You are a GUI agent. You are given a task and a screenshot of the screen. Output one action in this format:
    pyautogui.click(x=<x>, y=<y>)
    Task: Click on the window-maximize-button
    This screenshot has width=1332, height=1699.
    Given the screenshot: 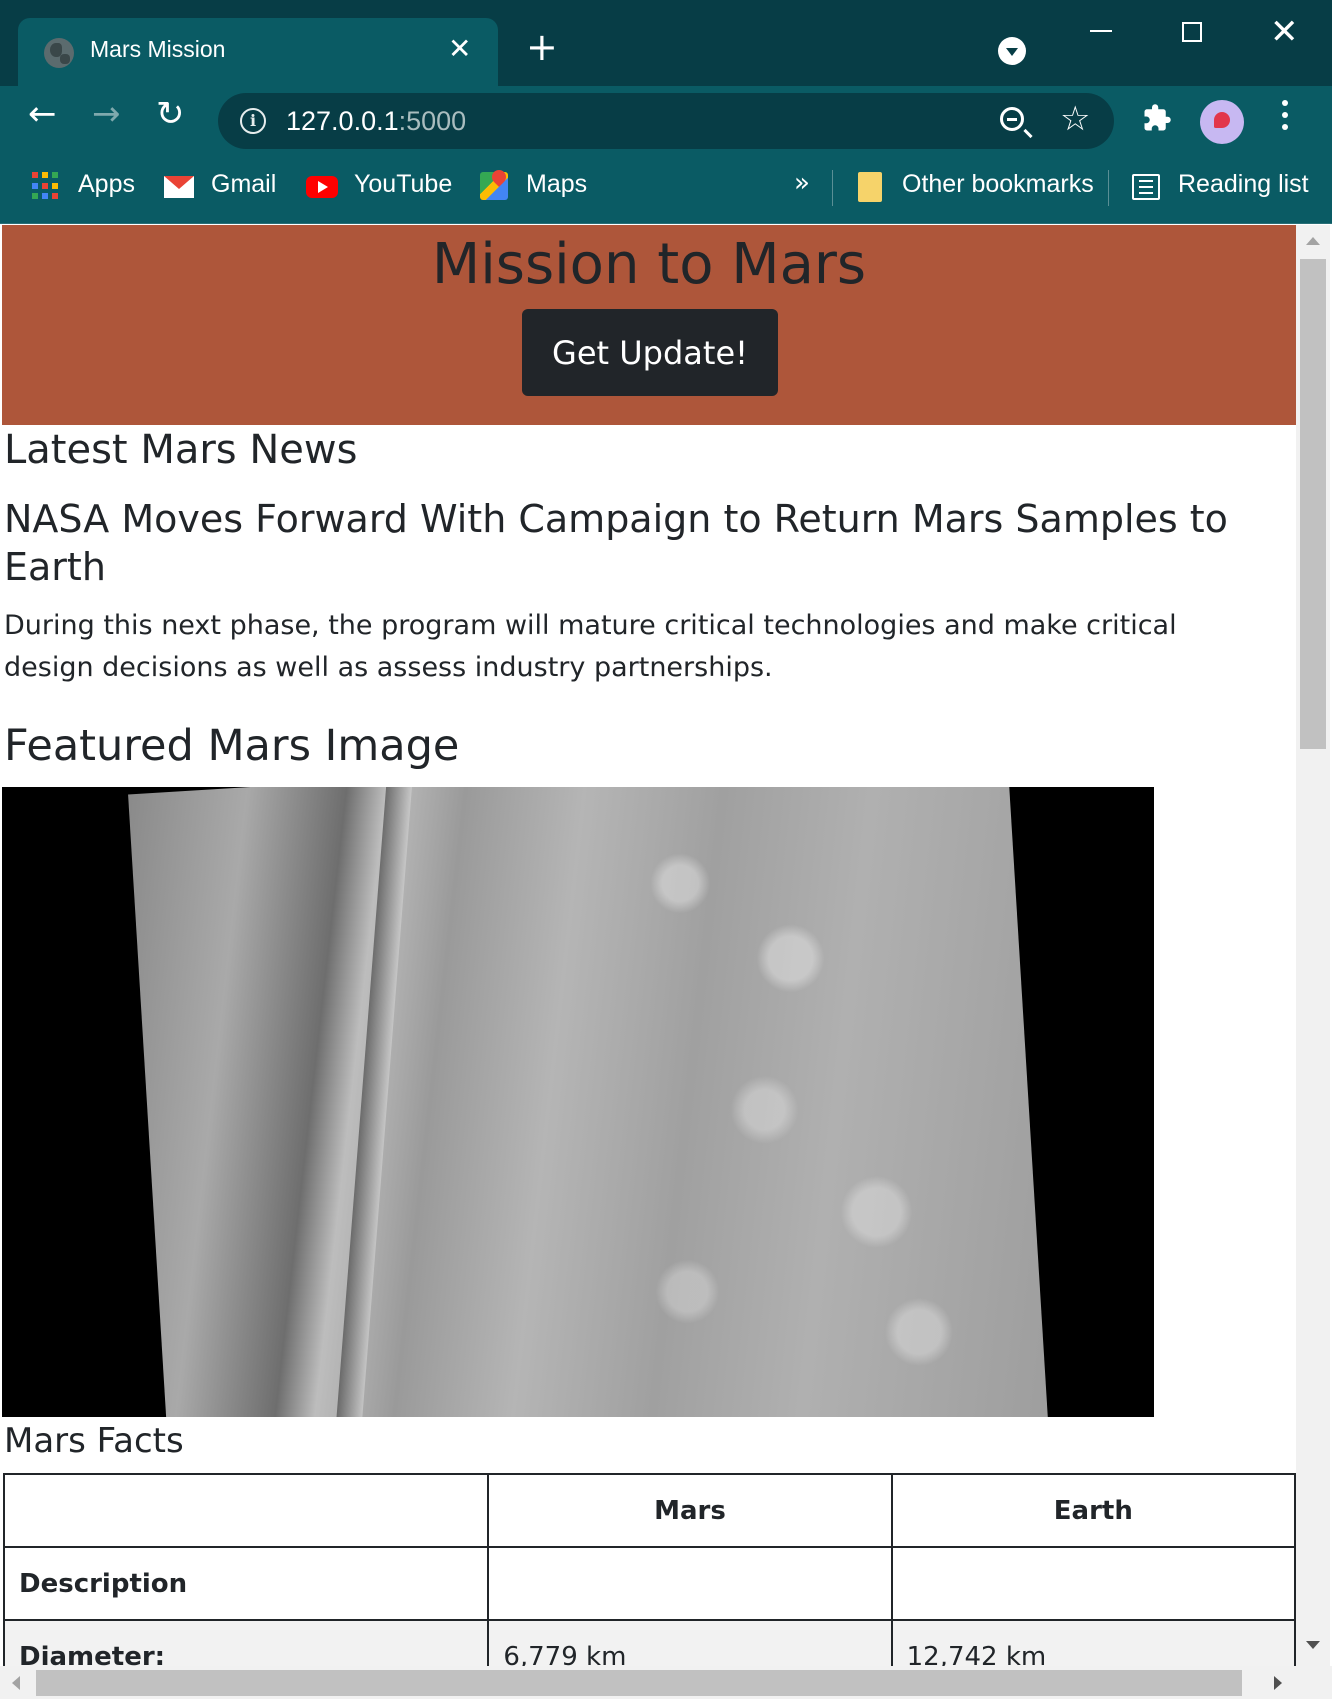 What is the action you would take?
    pyautogui.click(x=1192, y=32)
    